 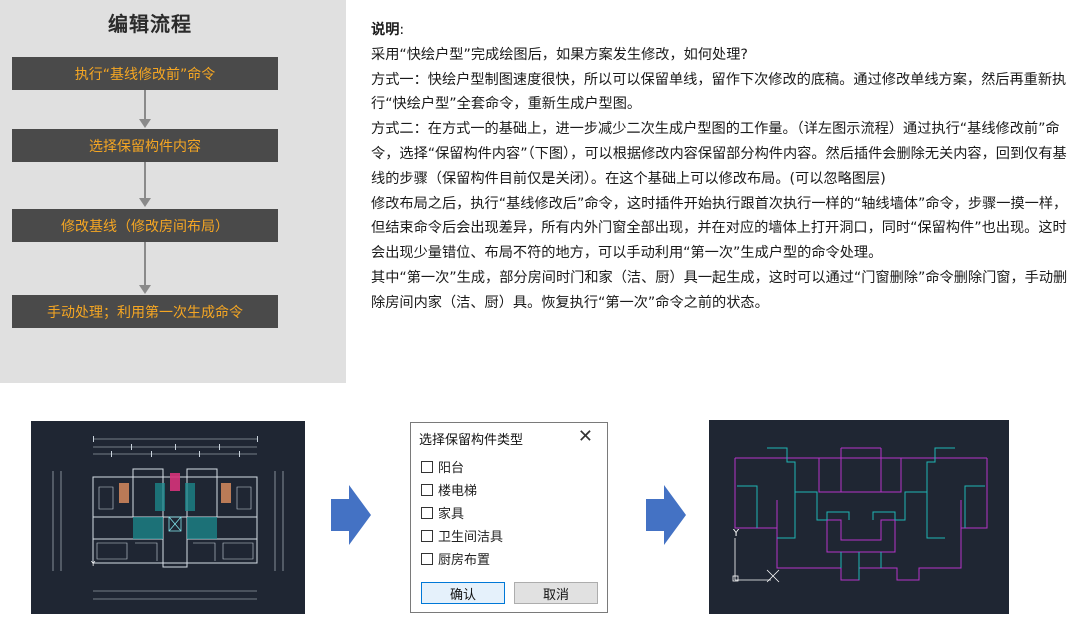 I want to click on option-label: 厨房布置, so click(x=464, y=560).